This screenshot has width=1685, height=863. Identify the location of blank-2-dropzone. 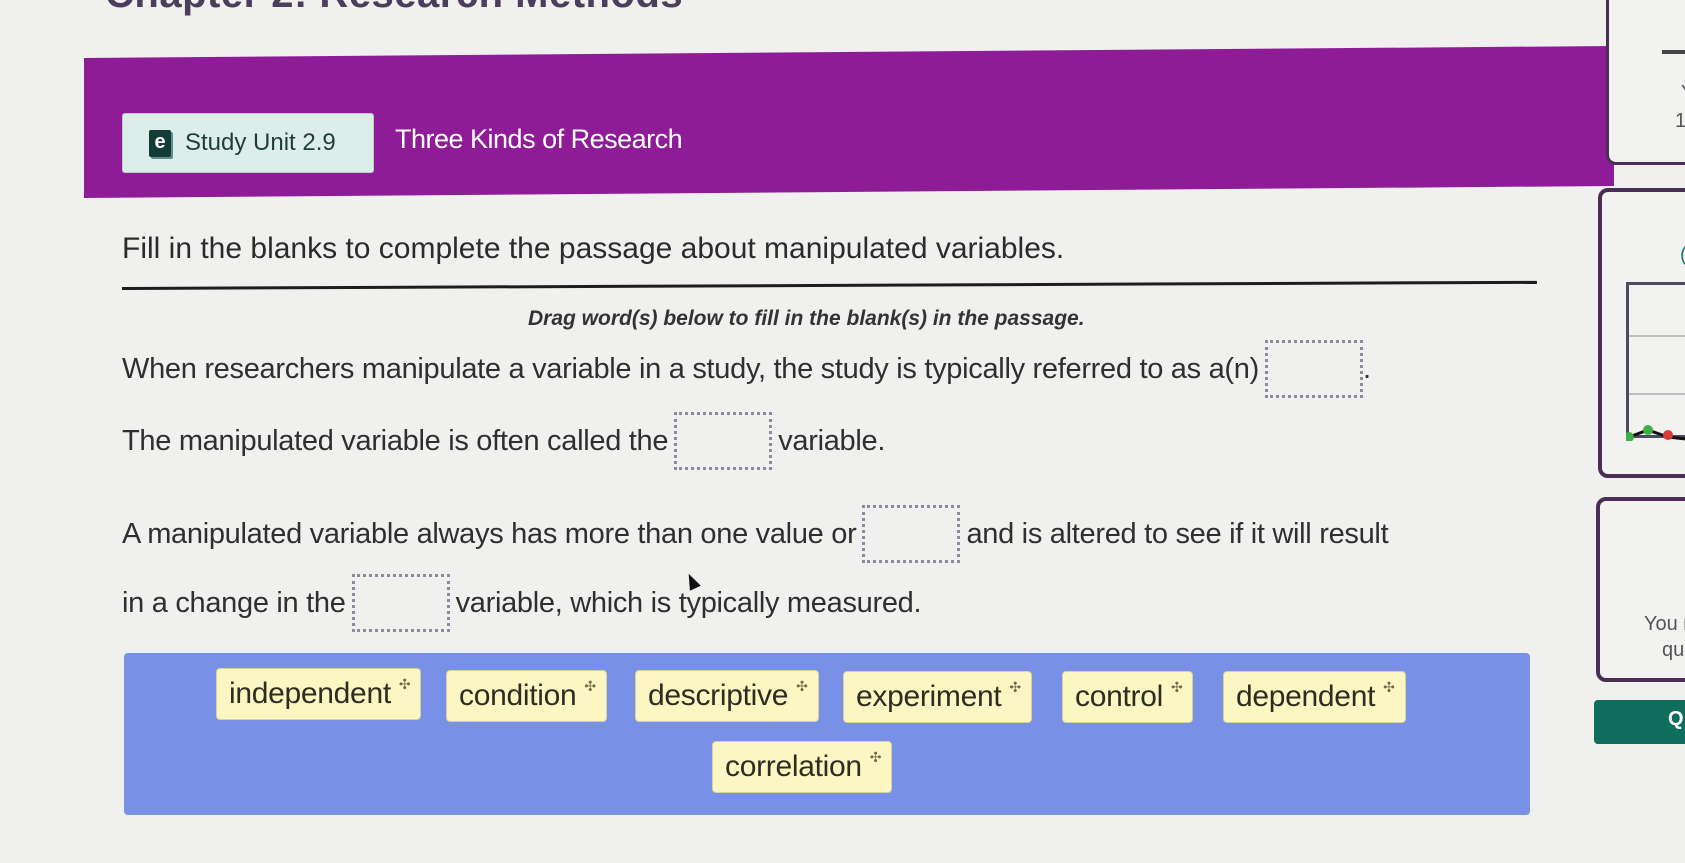
(723, 441).